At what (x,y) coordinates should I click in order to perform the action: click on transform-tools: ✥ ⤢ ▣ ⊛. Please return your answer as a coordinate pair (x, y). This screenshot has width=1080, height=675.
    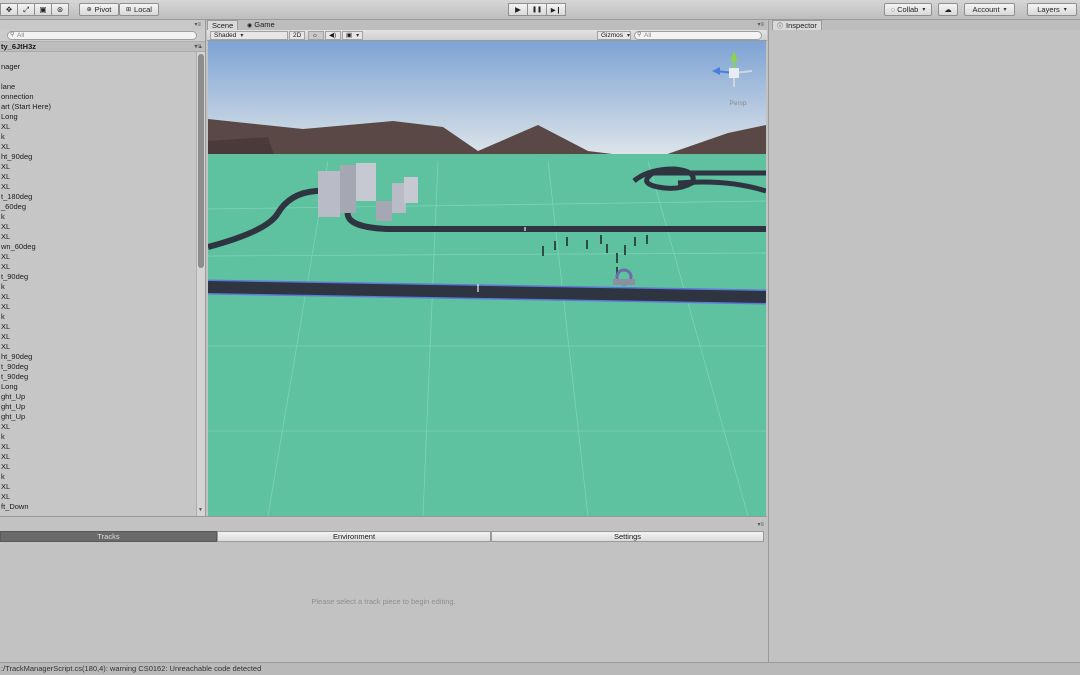
    Looking at the image, I should click on (34, 9).